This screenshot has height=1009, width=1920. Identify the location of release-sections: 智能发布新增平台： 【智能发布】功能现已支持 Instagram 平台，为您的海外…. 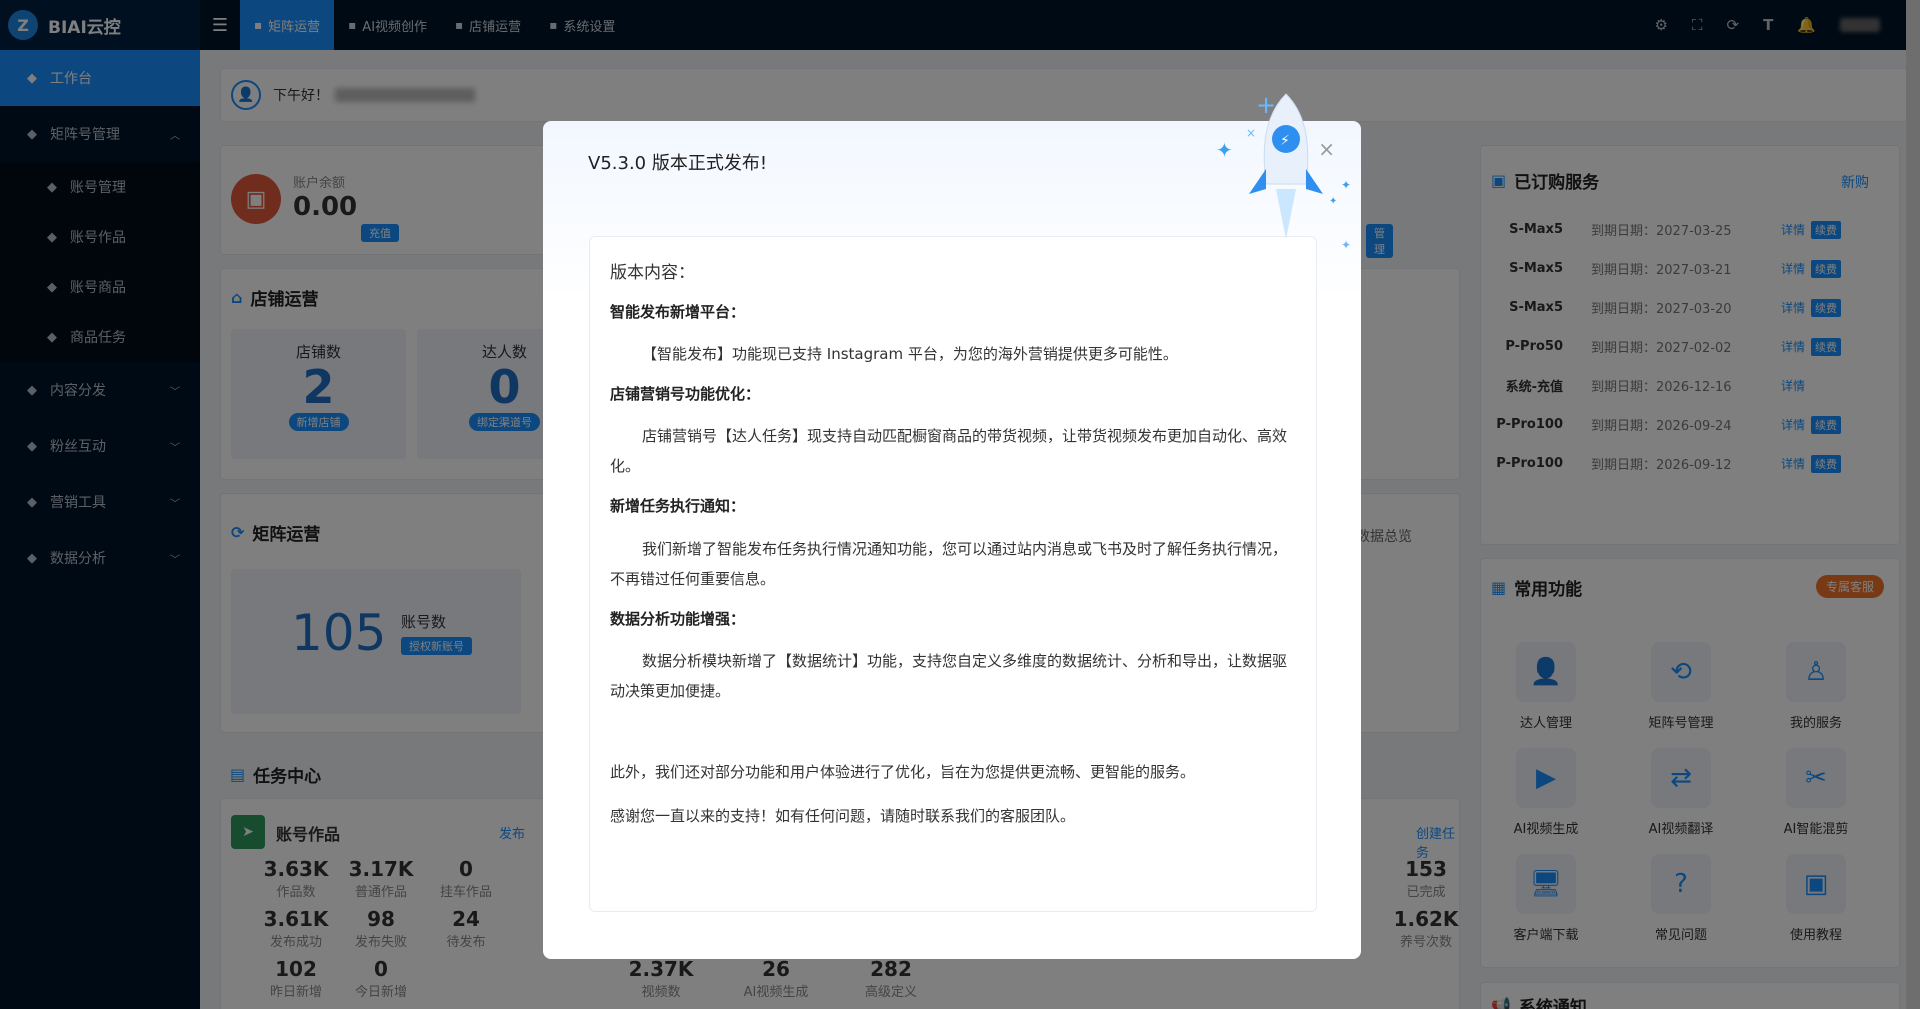
(953, 502).